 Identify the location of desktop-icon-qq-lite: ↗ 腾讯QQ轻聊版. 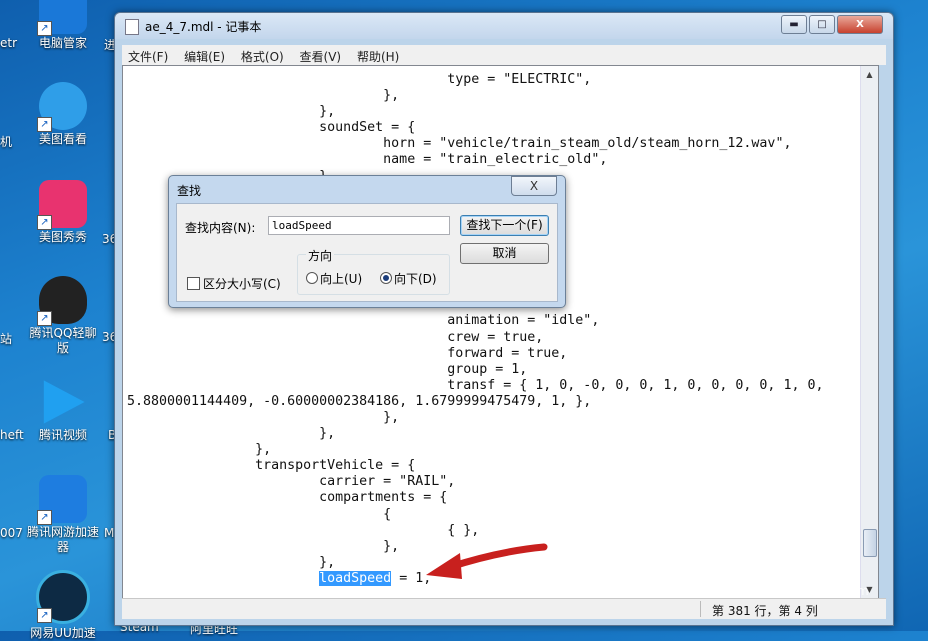
(63, 316).